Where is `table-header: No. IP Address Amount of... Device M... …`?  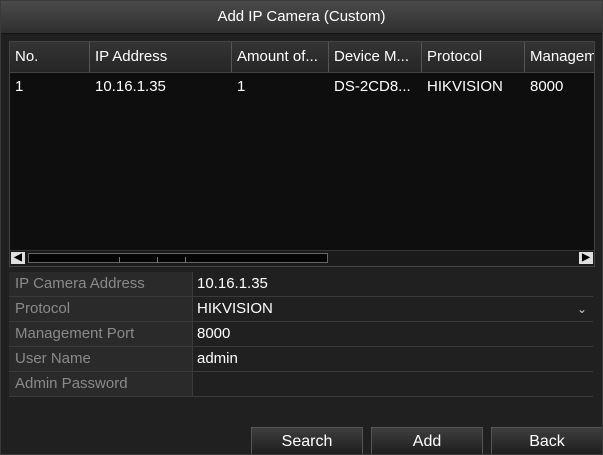
table-header: No. IP Address Amount of... Device M... … is located at coordinates (302, 57).